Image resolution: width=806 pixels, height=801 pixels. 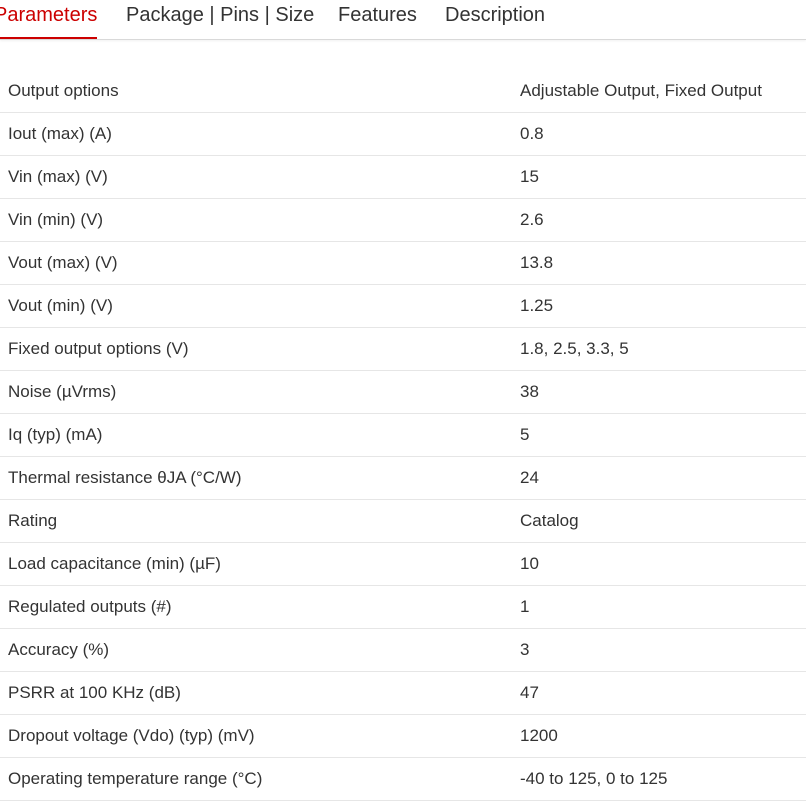 I want to click on parameter-value: 24, so click(x=529, y=477).